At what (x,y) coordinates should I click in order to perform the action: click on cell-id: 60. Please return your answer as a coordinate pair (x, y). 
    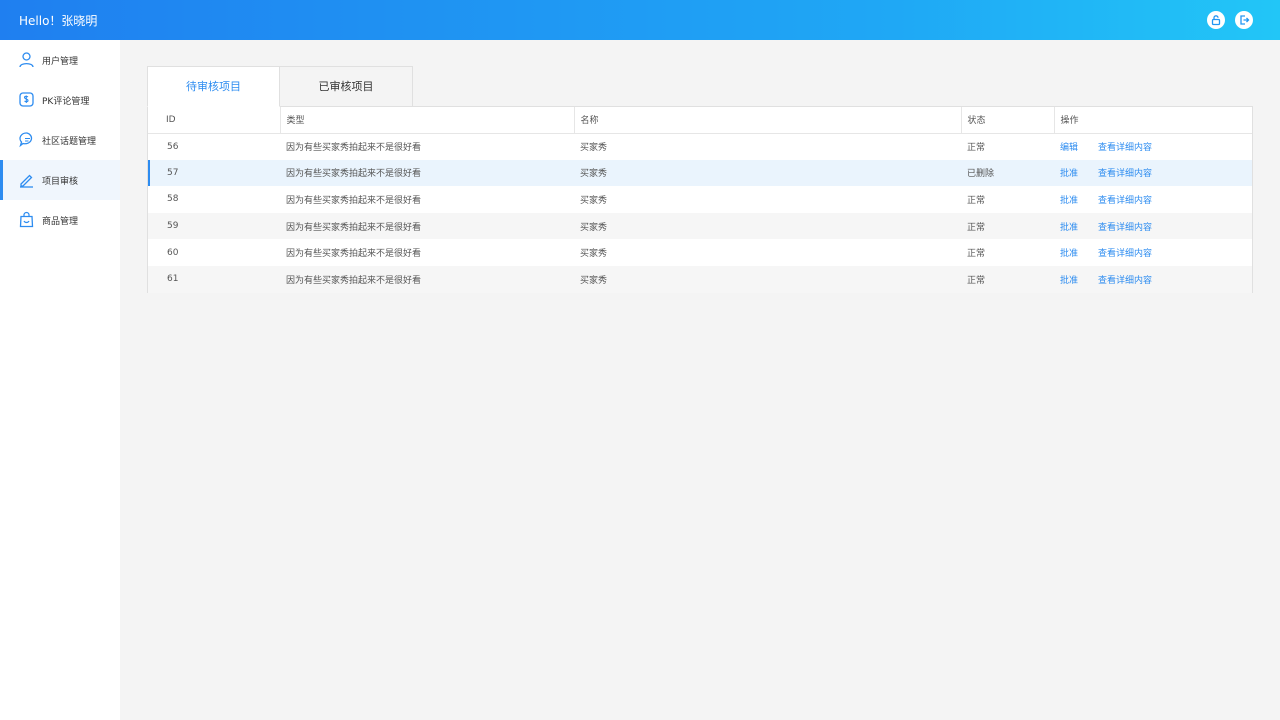
    Looking at the image, I should click on (173, 252).